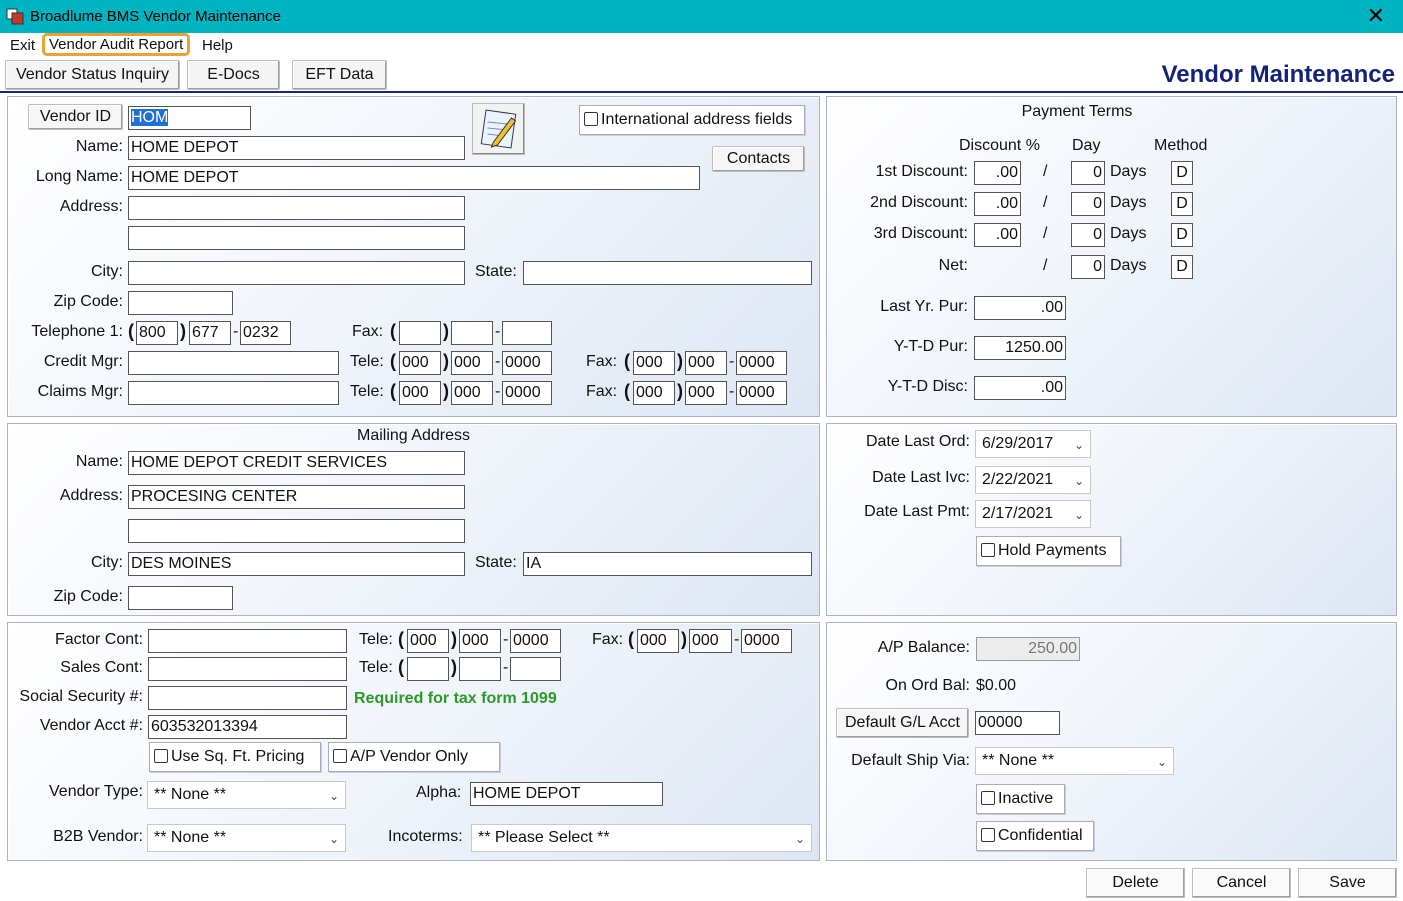 Image resolution: width=1403 pixels, height=901 pixels. Describe the element at coordinates (414, 757) in the screenshot. I see `ap-vendor-only-checkbox: A/P Vendor Only` at that location.